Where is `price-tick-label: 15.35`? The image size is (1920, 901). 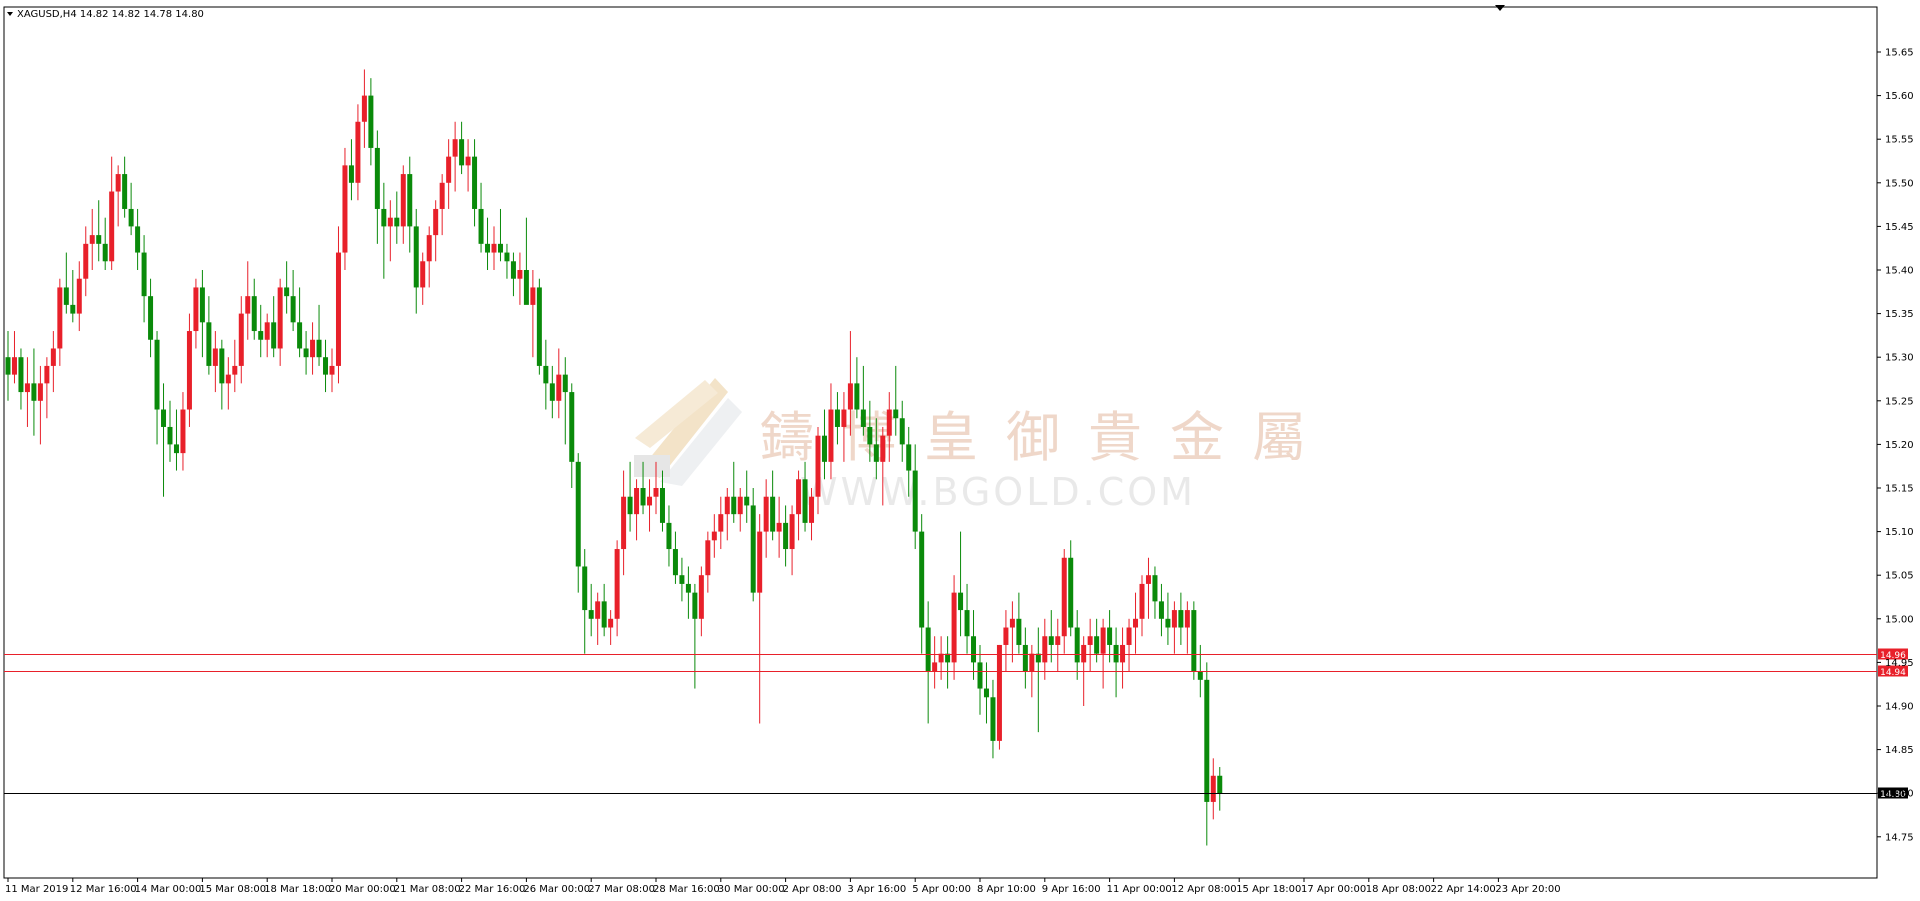
price-tick-label: 15.35 is located at coordinates (1899, 314).